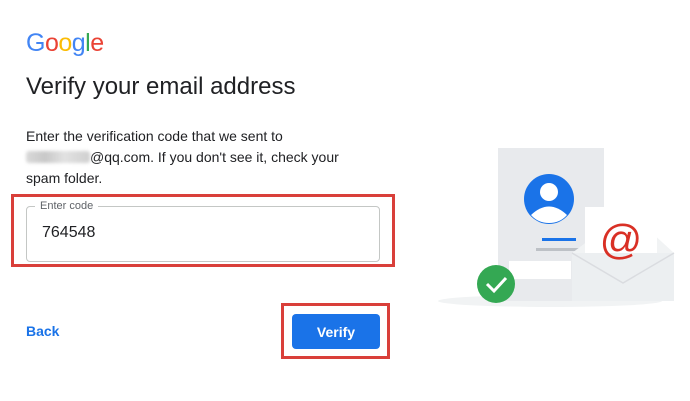 This screenshot has height=401, width=690. I want to click on instructions-line-3: spam folder., so click(64, 178).